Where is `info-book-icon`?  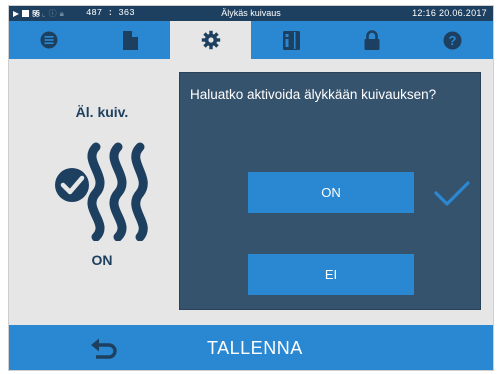
info-book-icon is located at coordinates (291, 40).